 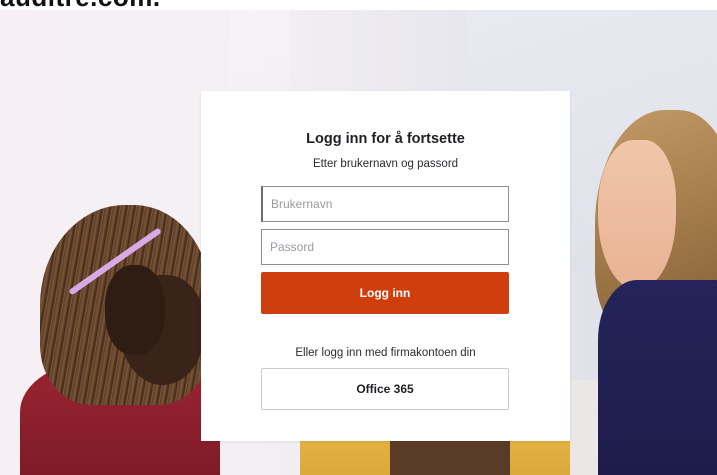 I want to click on login-title: Logg inn for å fortsette, so click(x=385, y=139).